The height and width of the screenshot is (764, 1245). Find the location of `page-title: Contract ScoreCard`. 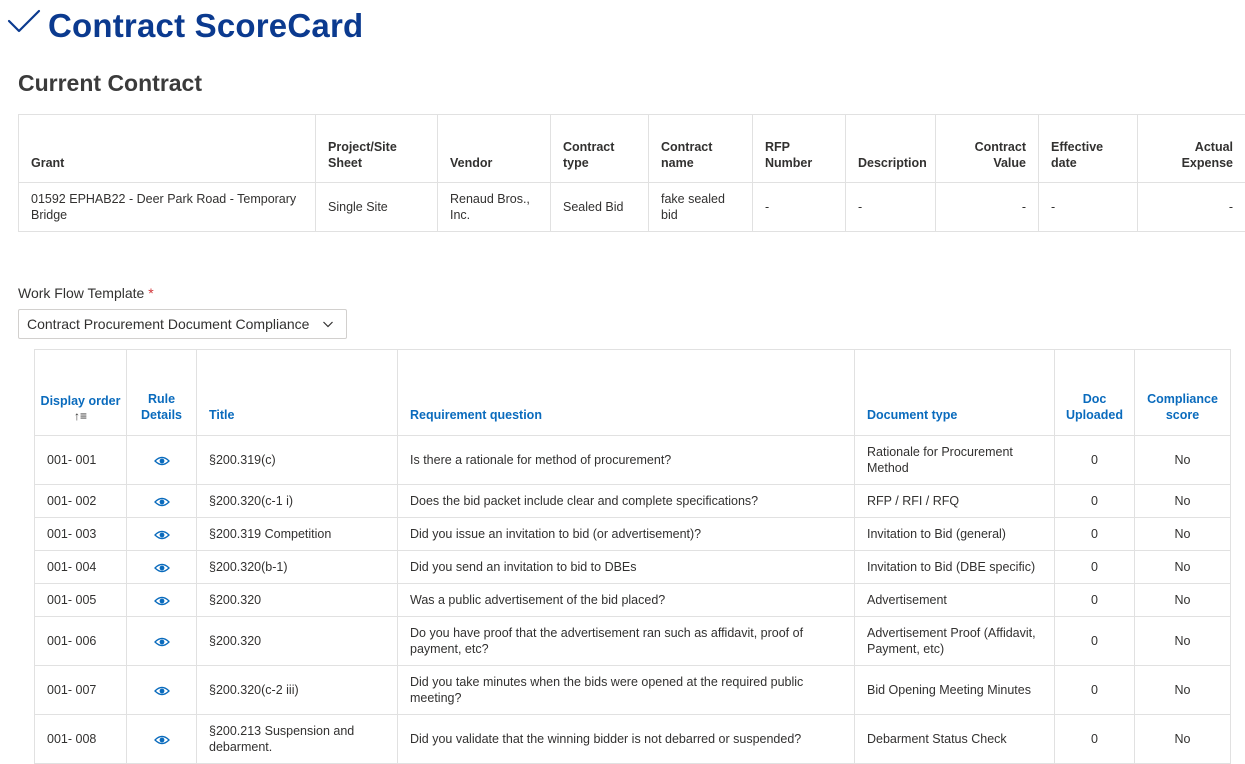

page-title: Contract ScoreCard is located at coordinates (205, 26).